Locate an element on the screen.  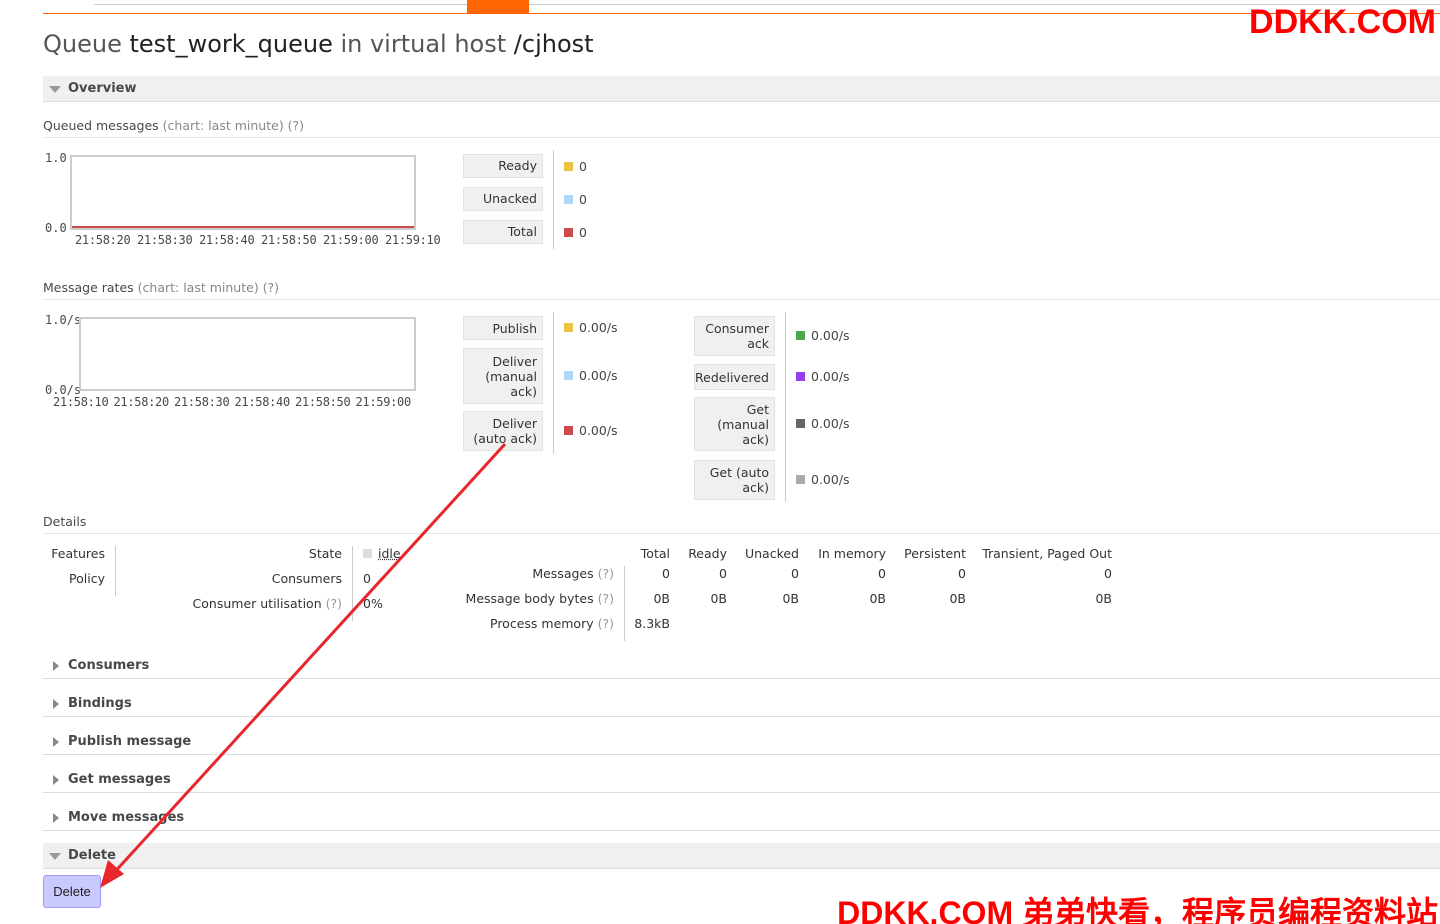
details-table-divider is located at coordinates (624, 603).